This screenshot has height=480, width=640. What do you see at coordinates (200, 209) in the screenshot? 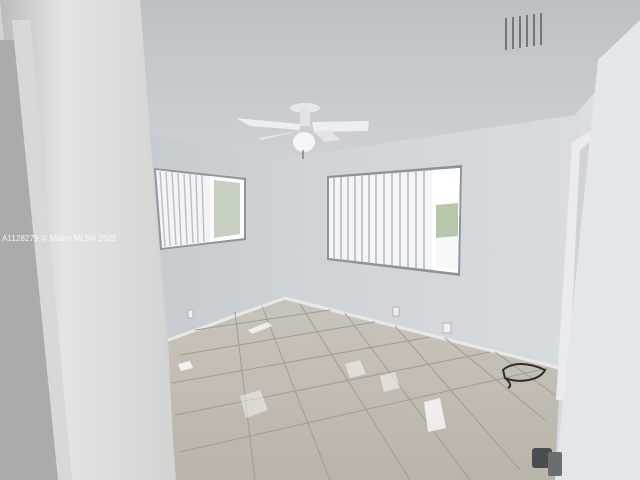
I see `left-window` at bounding box center [200, 209].